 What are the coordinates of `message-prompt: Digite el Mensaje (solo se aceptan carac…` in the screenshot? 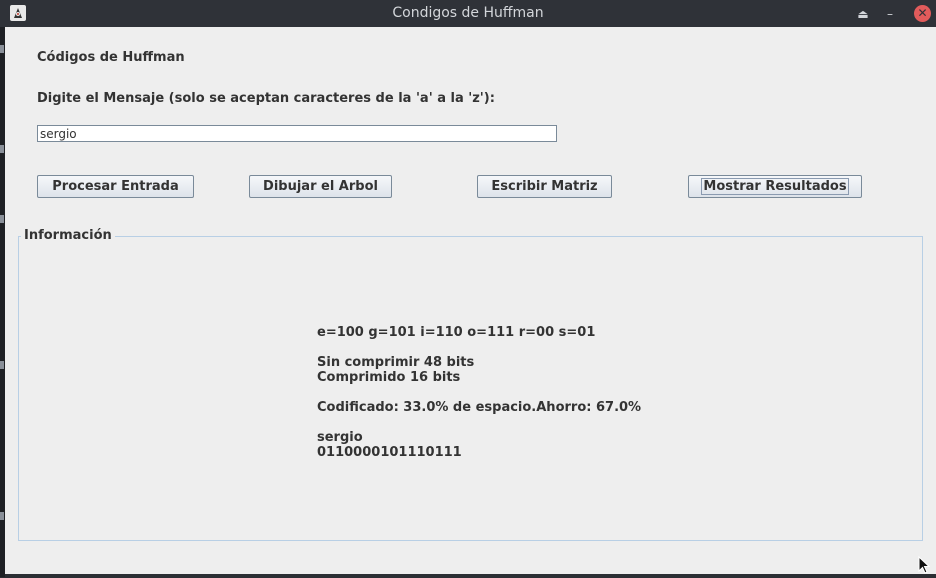 It's located at (266, 98).